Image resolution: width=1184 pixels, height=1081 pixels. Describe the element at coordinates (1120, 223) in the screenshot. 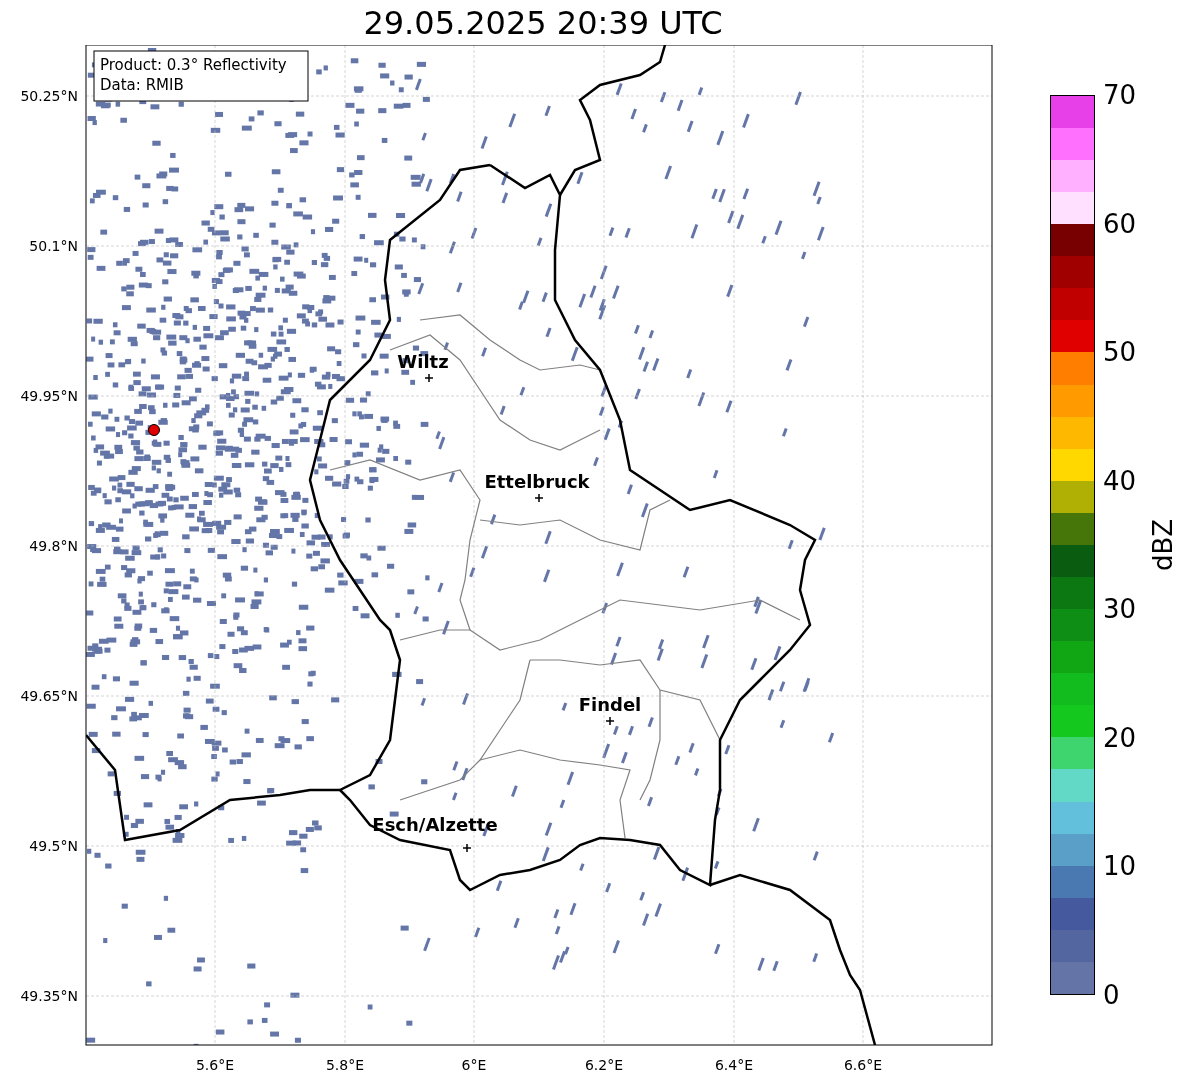

I see `colorbar-tick-label: 60` at that location.